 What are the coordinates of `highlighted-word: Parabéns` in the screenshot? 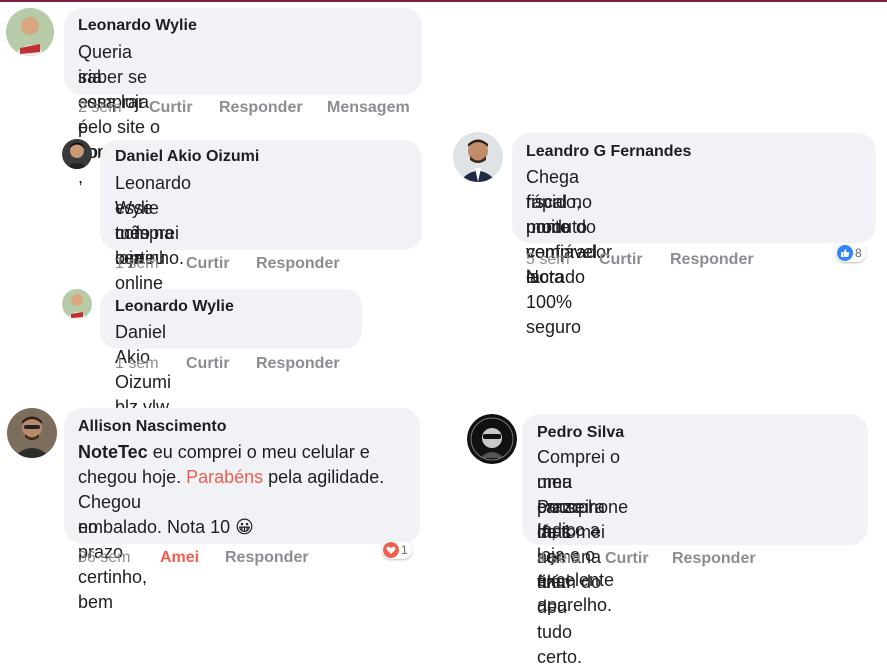 It's located at (225, 477).